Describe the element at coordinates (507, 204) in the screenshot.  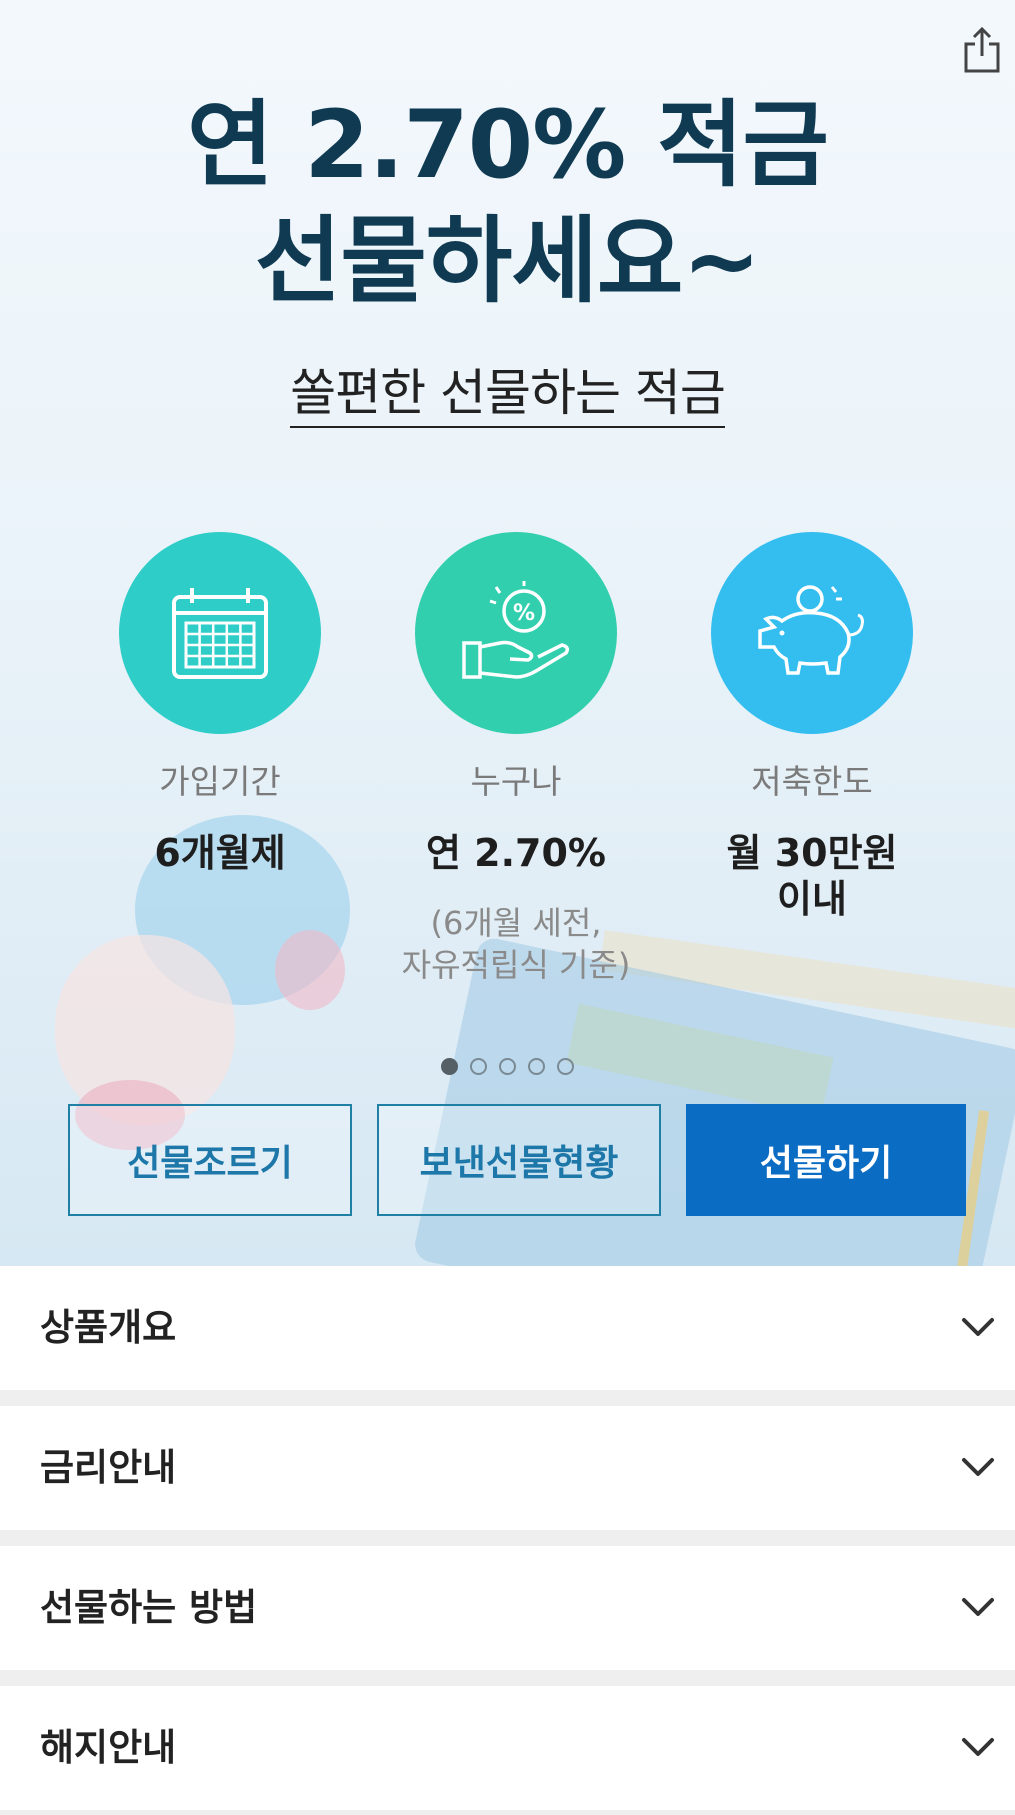
I see `page-title: 연 2.70% 적금 선물하세요~` at that location.